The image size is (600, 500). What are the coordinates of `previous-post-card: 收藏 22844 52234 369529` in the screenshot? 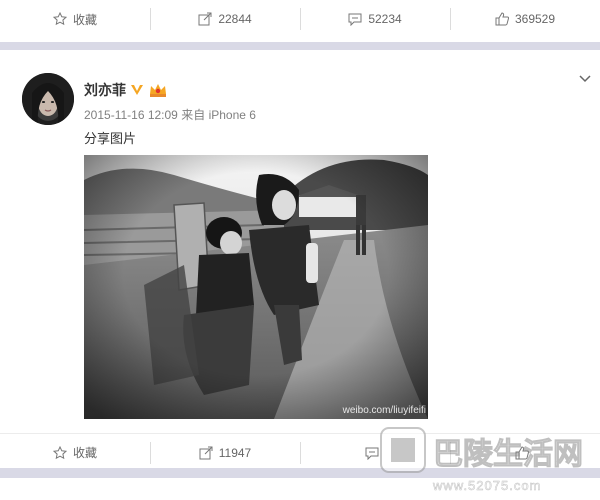 It's located at (300, 21).